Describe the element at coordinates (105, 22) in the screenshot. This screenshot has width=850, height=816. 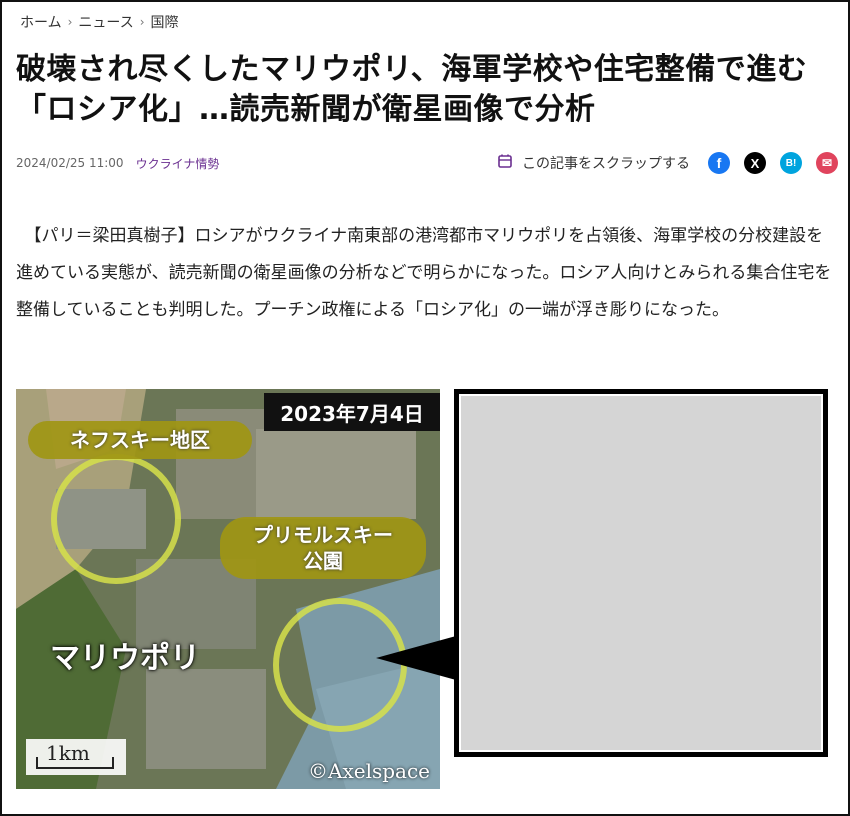
I see `breadcrumb-news: ニュース` at that location.